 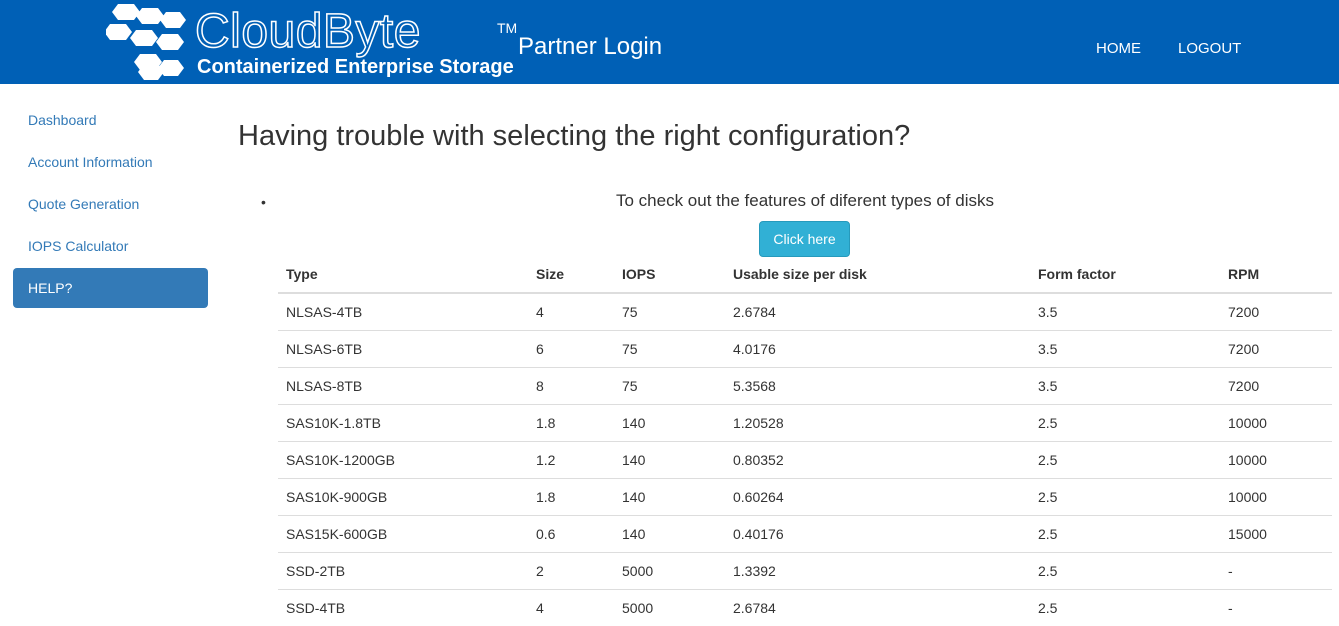 What do you see at coordinates (877, 533) in the screenshot?
I see `cell-usable-size: 0.40176` at bounding box center [877, 533].